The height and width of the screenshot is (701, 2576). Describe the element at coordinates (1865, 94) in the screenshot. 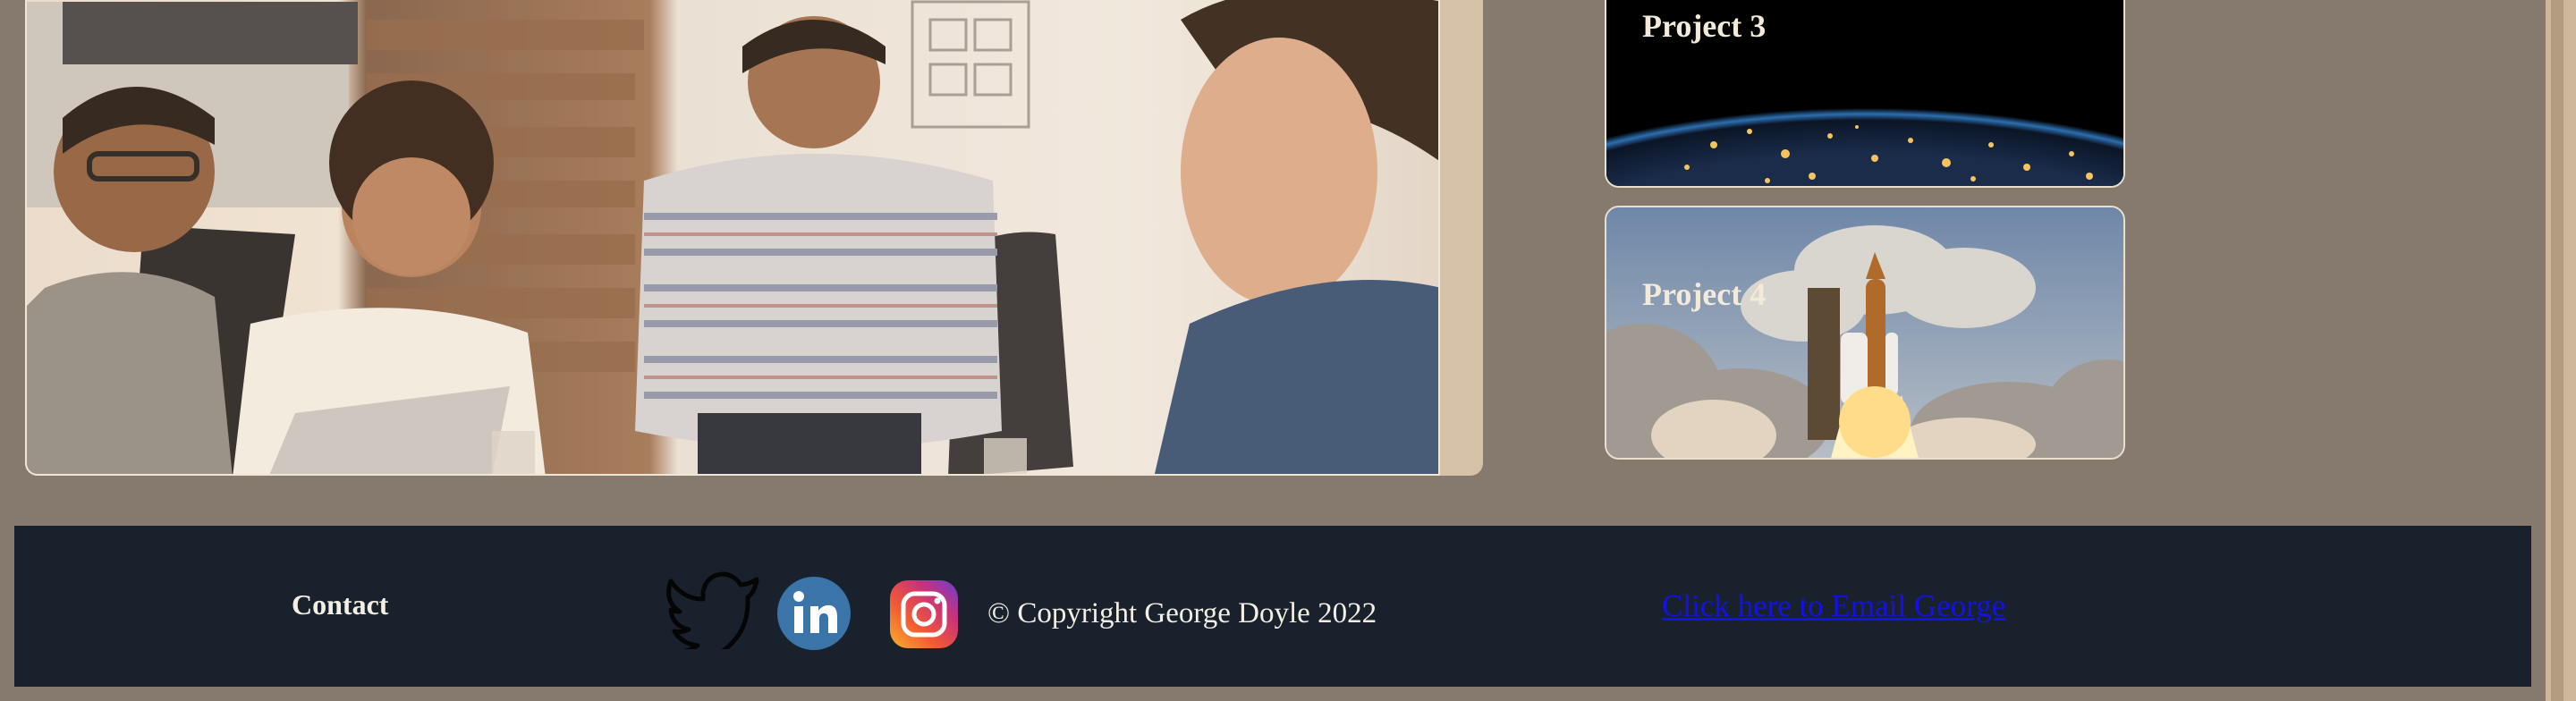

I see `project-card-3: Project 3` at that location.